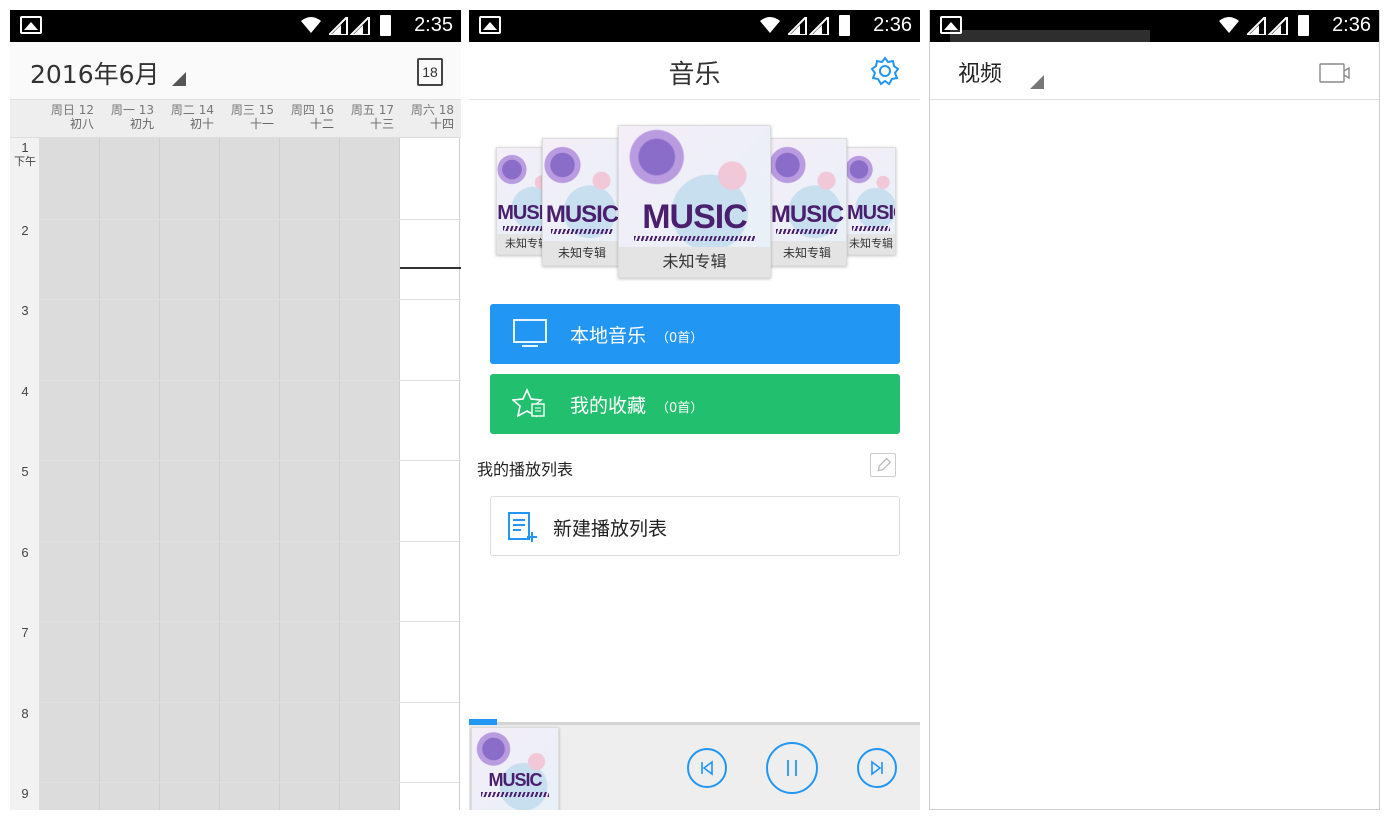 The image size is (1390, 820). What do you see at coordinates (883, 465) in the screenshot?
I see `edit-icon` at bounding box center [883, 465].